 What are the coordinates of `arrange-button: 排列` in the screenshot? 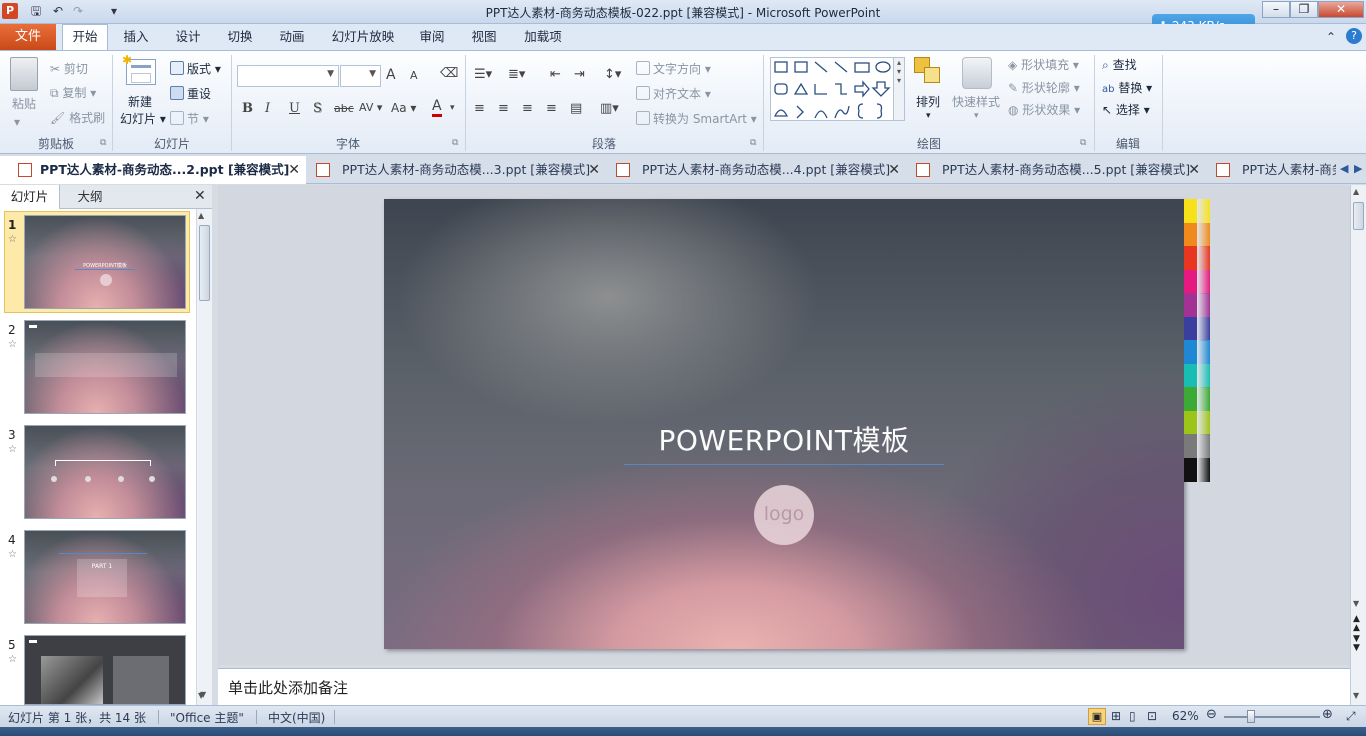 It's located at (928, 101).